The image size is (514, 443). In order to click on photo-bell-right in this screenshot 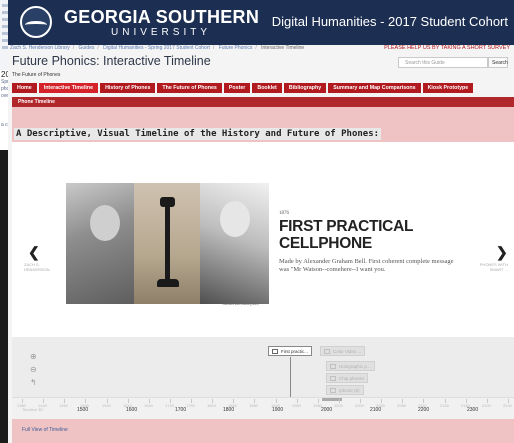, I will do `click(234, 243)`.